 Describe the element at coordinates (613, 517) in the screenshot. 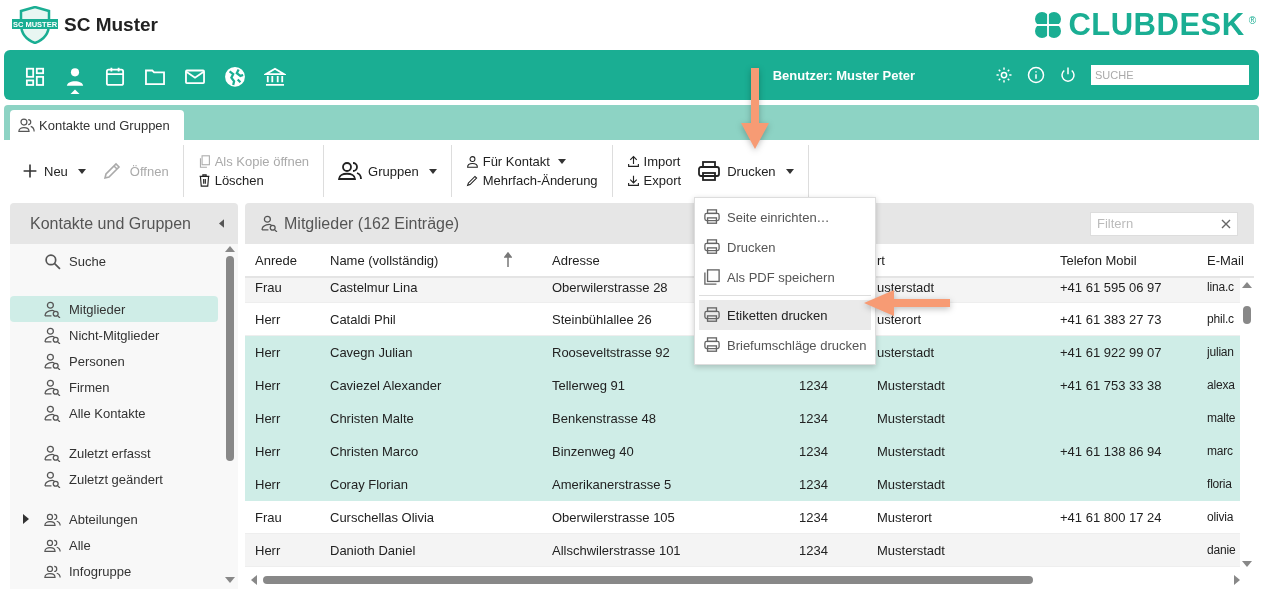

I see `table-cell: Oberwilerstrasse 105` at that location.